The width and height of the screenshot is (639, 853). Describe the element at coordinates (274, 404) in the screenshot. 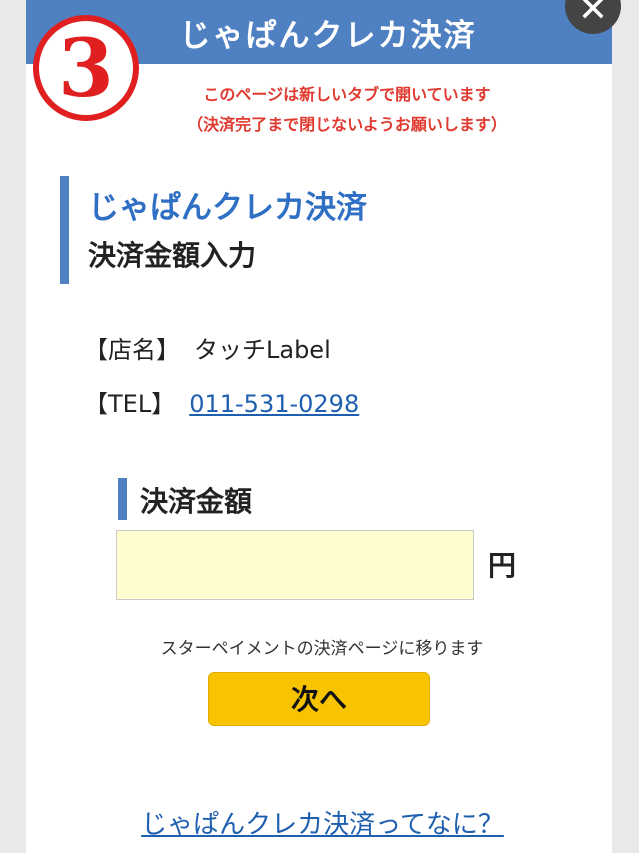

I see `shop-tel-link: 011-531-0298` at that location.